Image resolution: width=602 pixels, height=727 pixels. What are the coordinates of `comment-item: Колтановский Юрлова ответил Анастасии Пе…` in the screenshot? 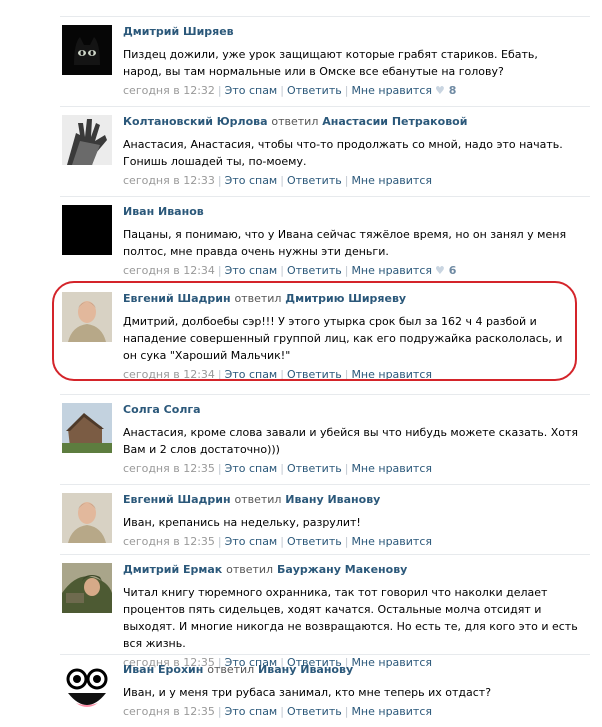 It's located at (325, 151).